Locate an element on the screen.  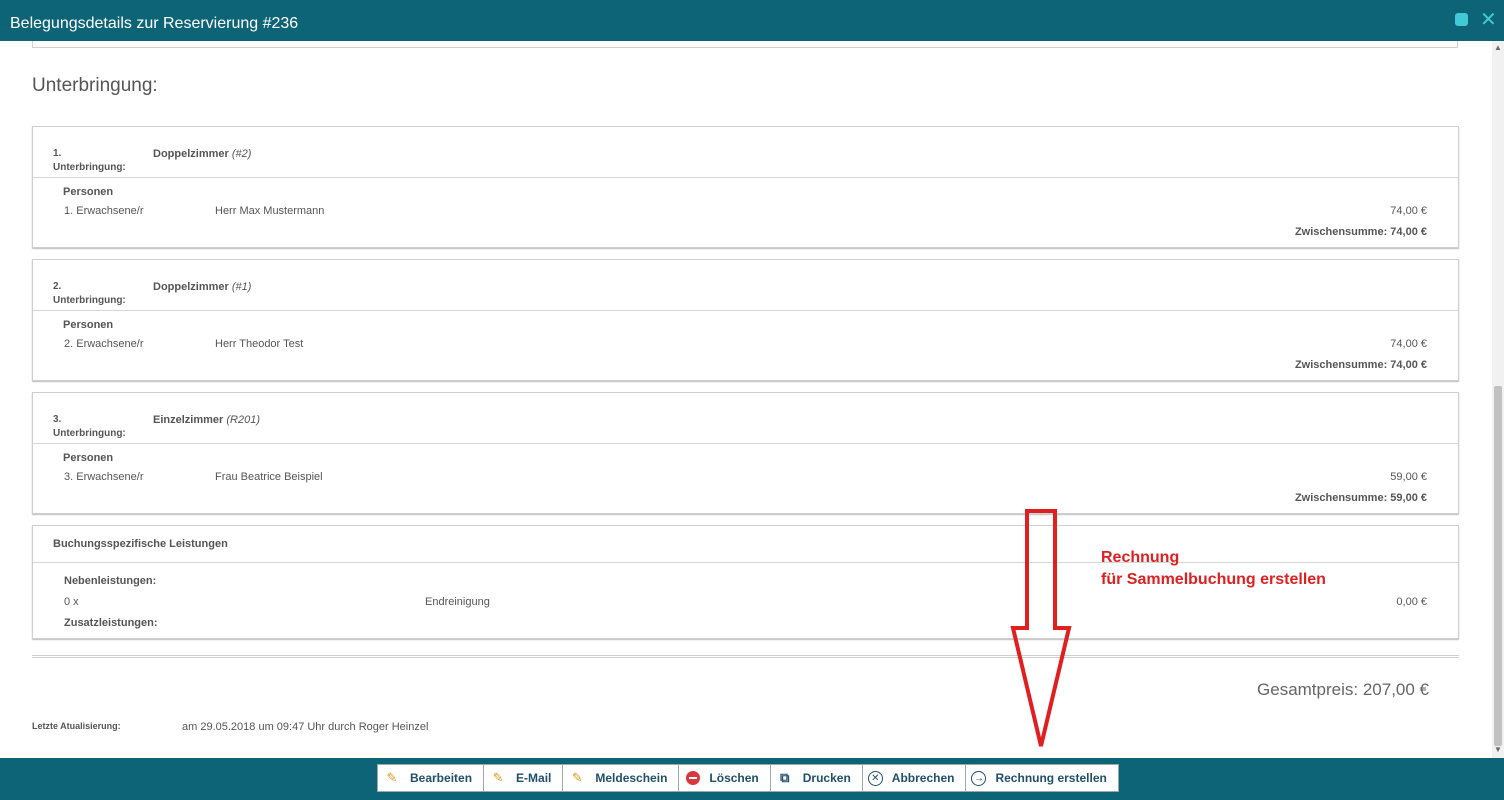
neben-label: Nebenleistungen: is located at coordinates (110, 581).